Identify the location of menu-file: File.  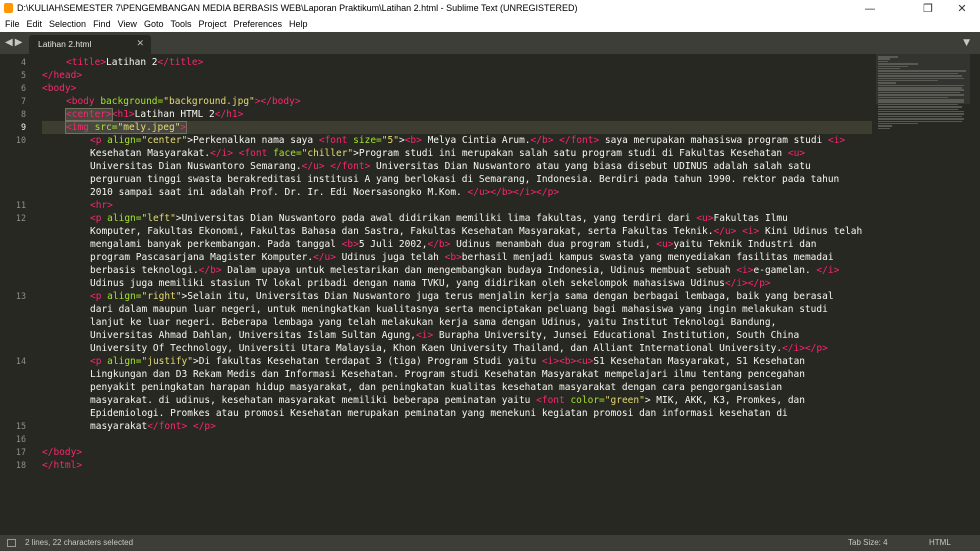
(12, 24).